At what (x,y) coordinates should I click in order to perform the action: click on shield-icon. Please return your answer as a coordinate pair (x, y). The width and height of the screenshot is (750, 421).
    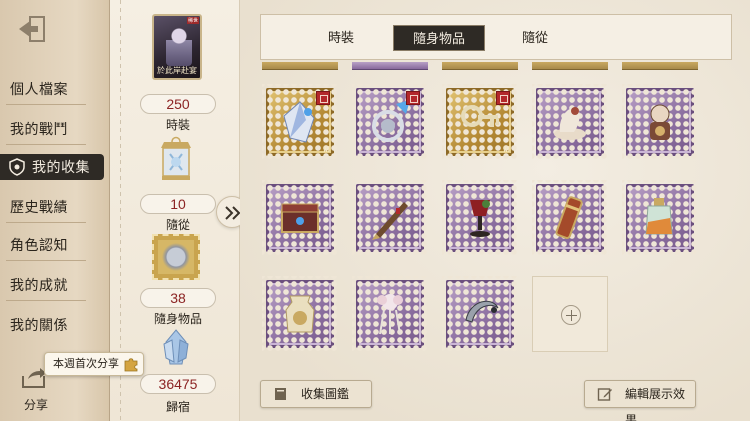
    Looking at the image, I should click on (17, 167).